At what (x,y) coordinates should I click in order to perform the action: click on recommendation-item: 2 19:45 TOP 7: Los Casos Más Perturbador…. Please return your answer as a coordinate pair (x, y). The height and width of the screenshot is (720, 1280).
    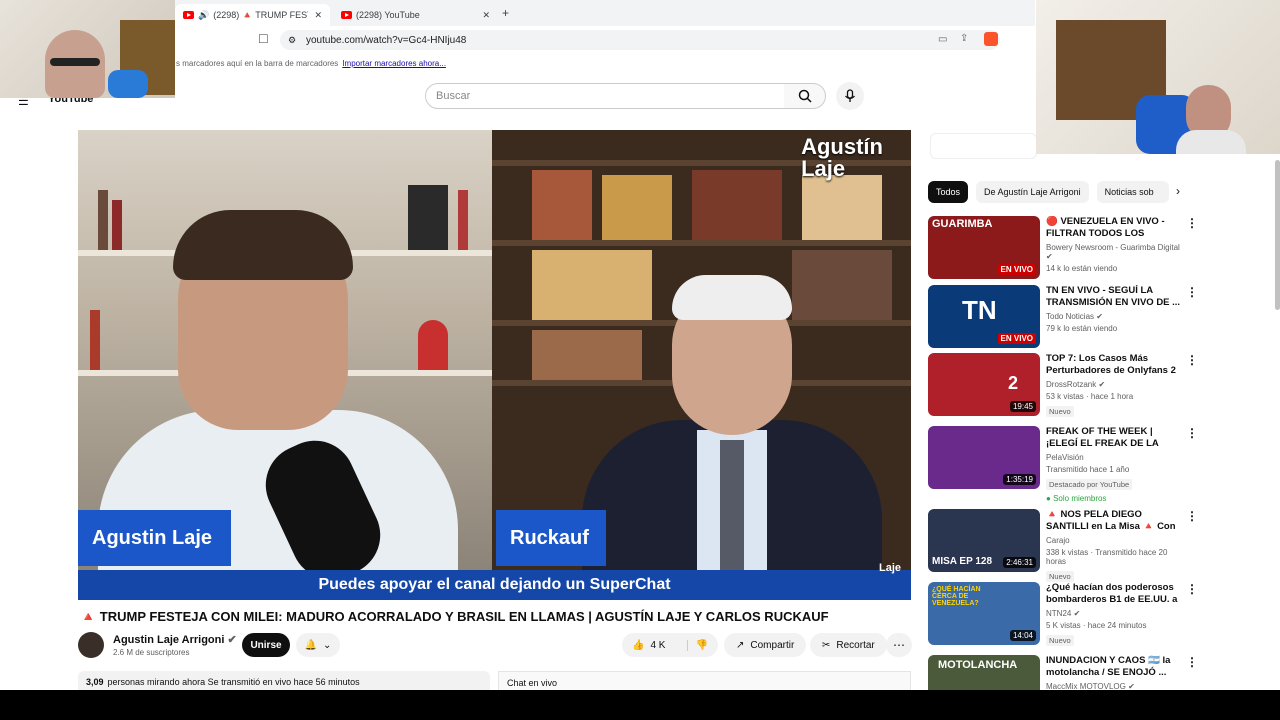
    Looking at the image, I should click on (1063, 386).